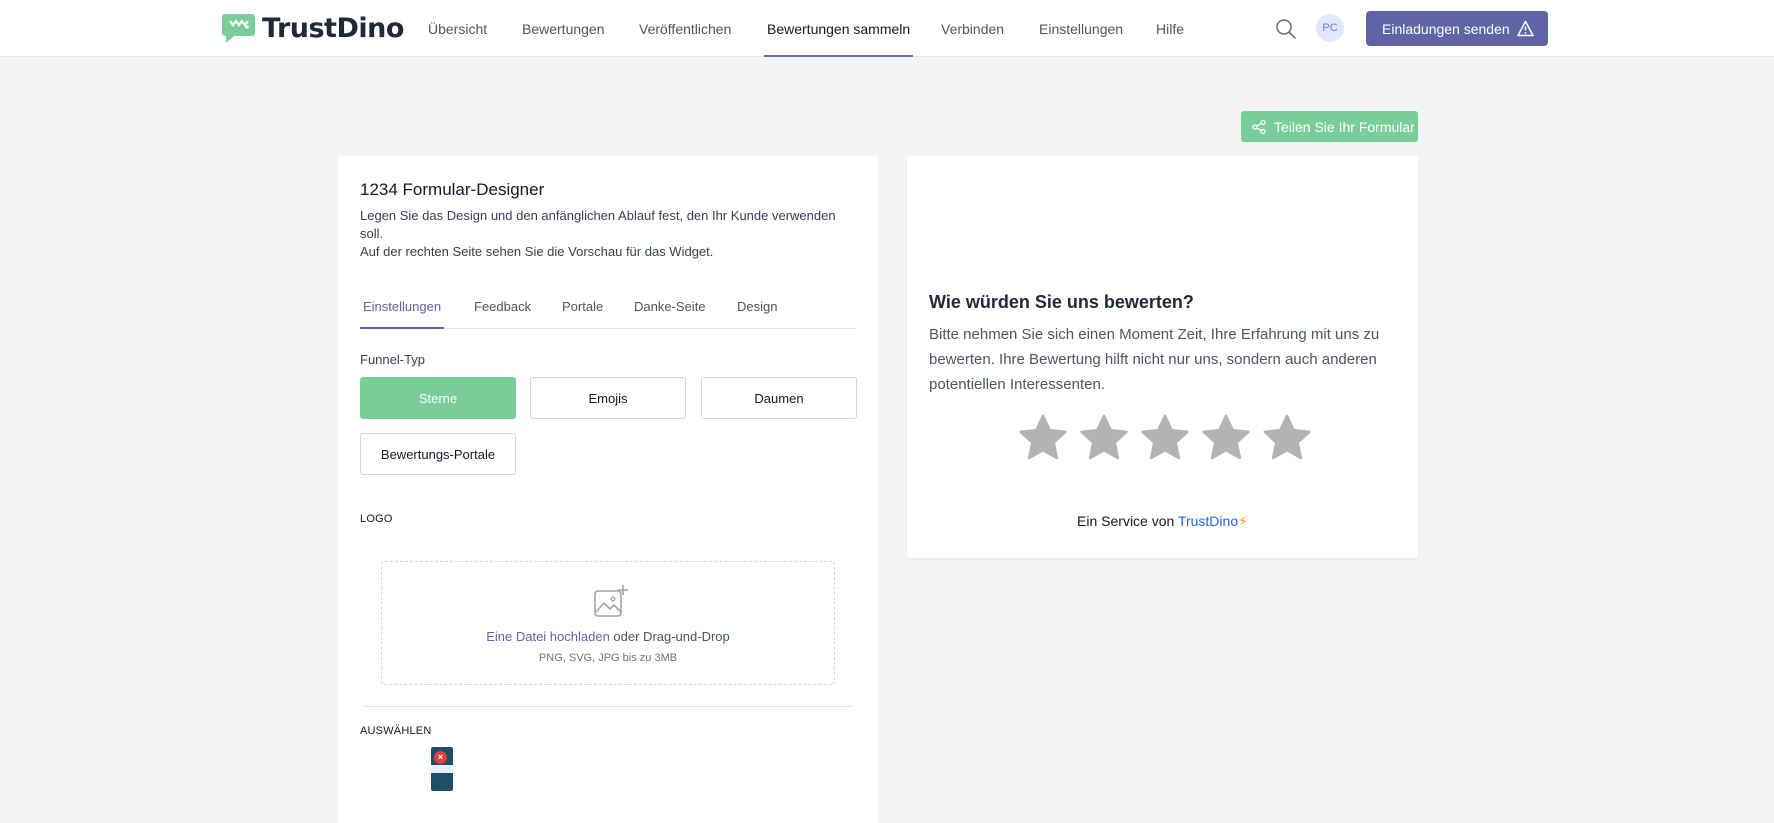 This screenshot has width=1774, height=823. I want to click on dino-logo-icon, so click(238, 28).